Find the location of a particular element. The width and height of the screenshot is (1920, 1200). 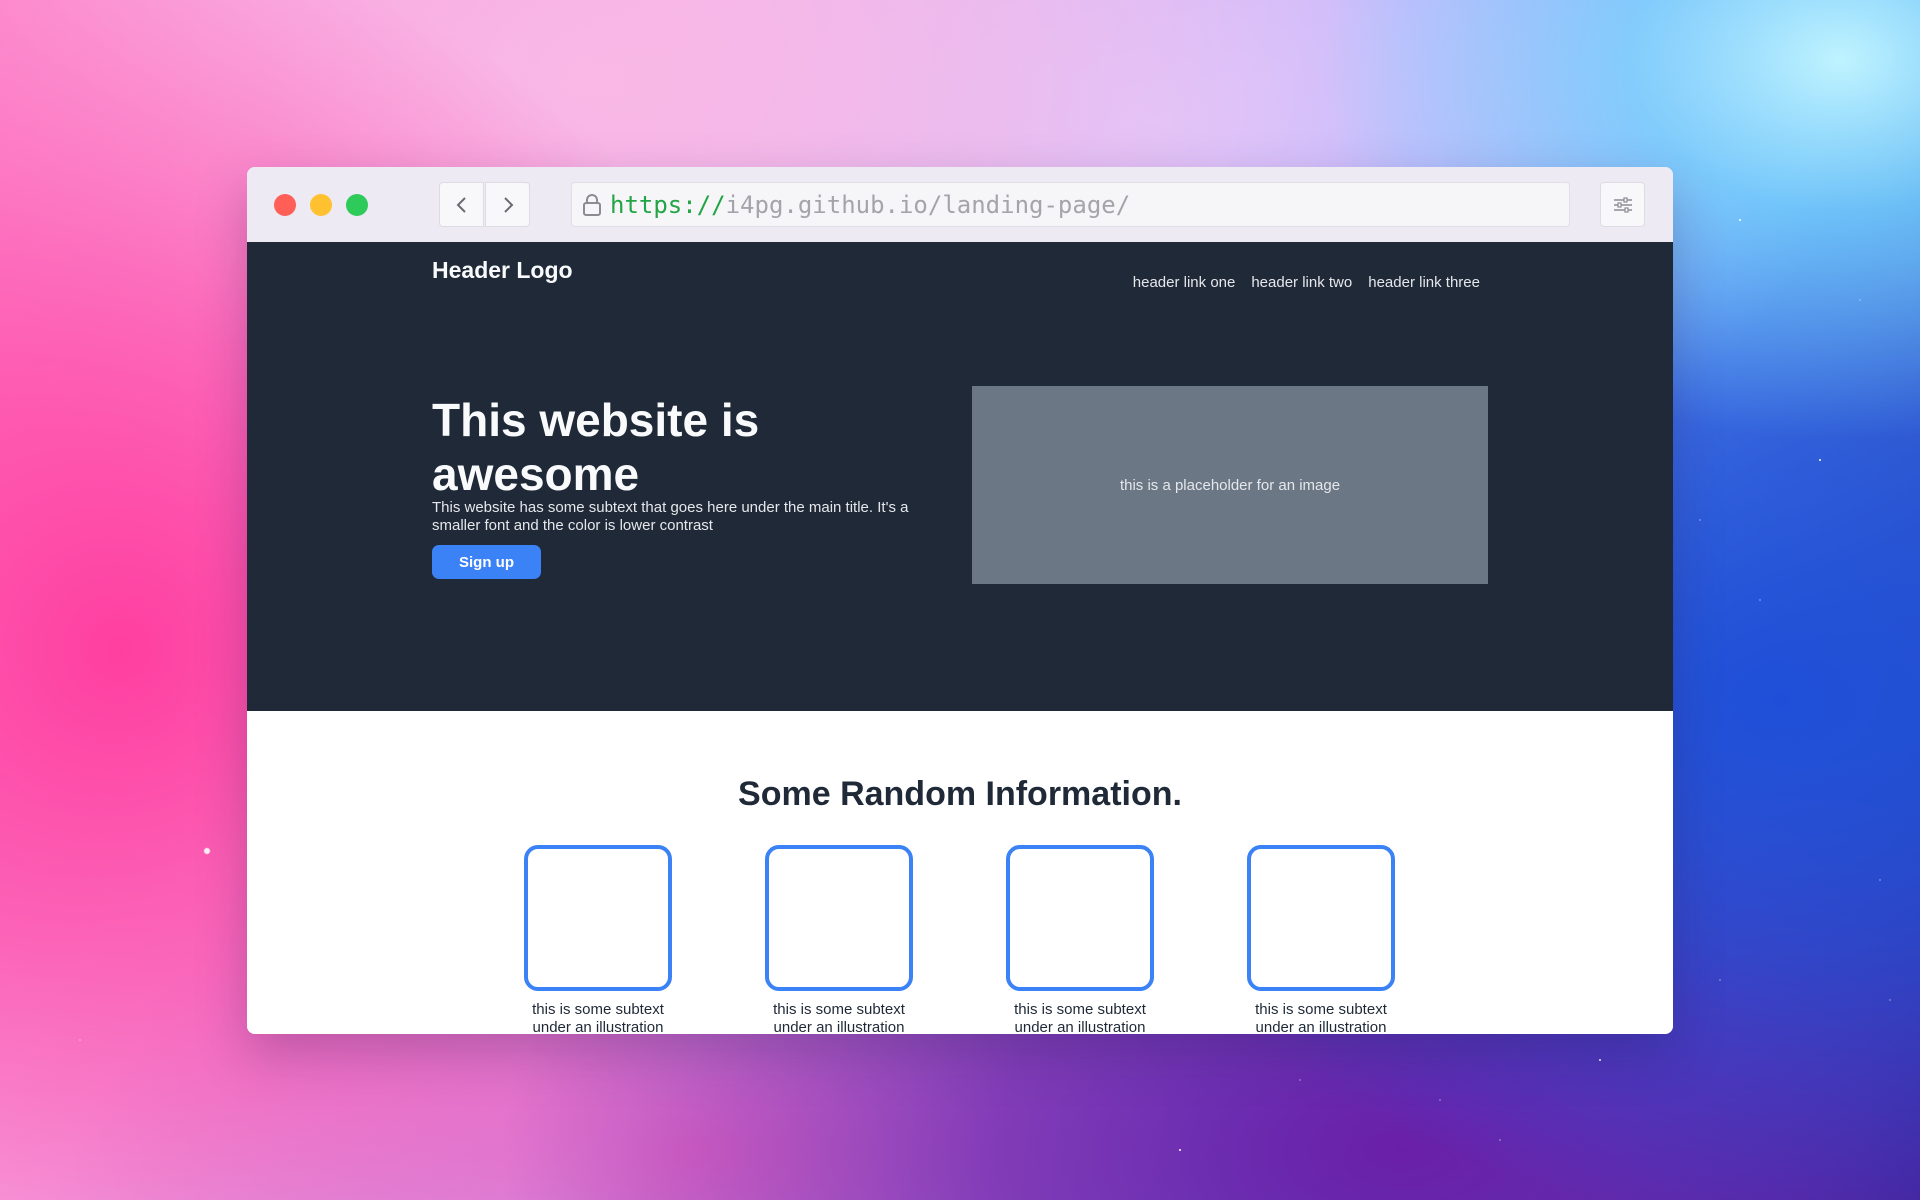

settings-button is located at coordinates (1622, 204).